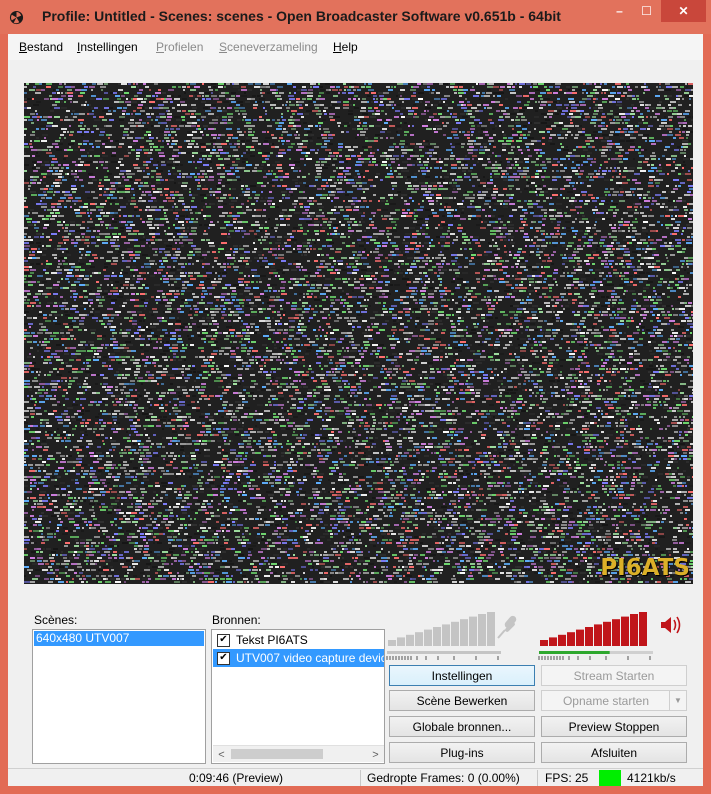  I want to click on maximize-icon: ☐, so click(646, 11).